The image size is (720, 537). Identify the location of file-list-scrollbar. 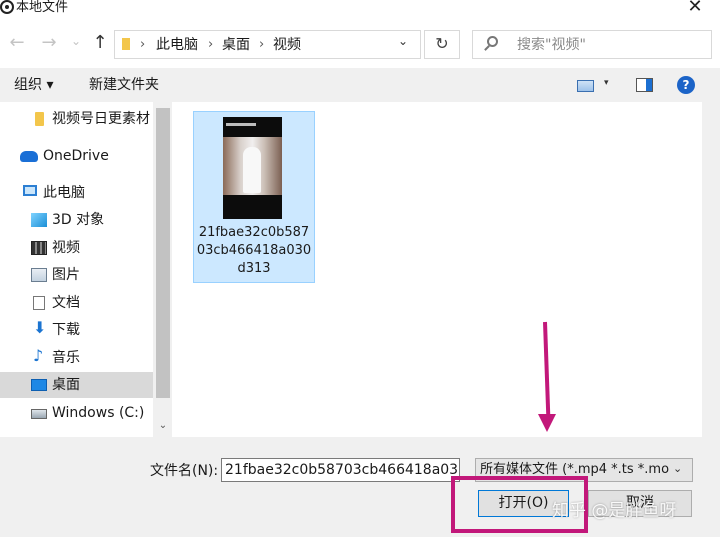
(711, 269).